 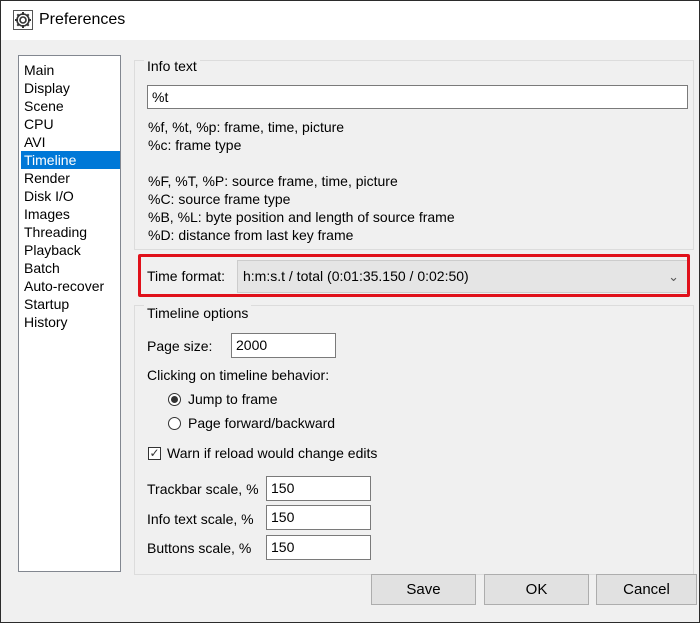 I want to click on warn-reload-label: Warn if reload would change edits, so click(x=272, y=453).